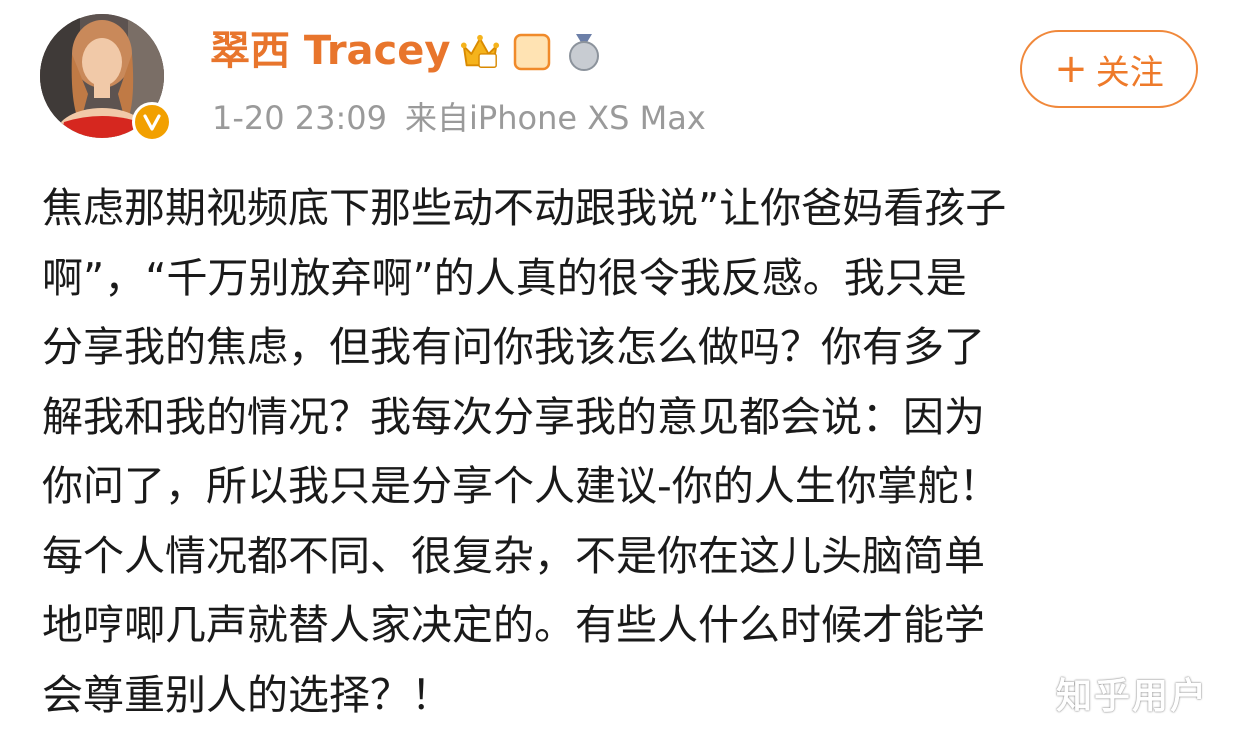 This screenshot has width=1242, height=741. I want to click on post-source: 来自iPhone XS Max, so click(555, 118).